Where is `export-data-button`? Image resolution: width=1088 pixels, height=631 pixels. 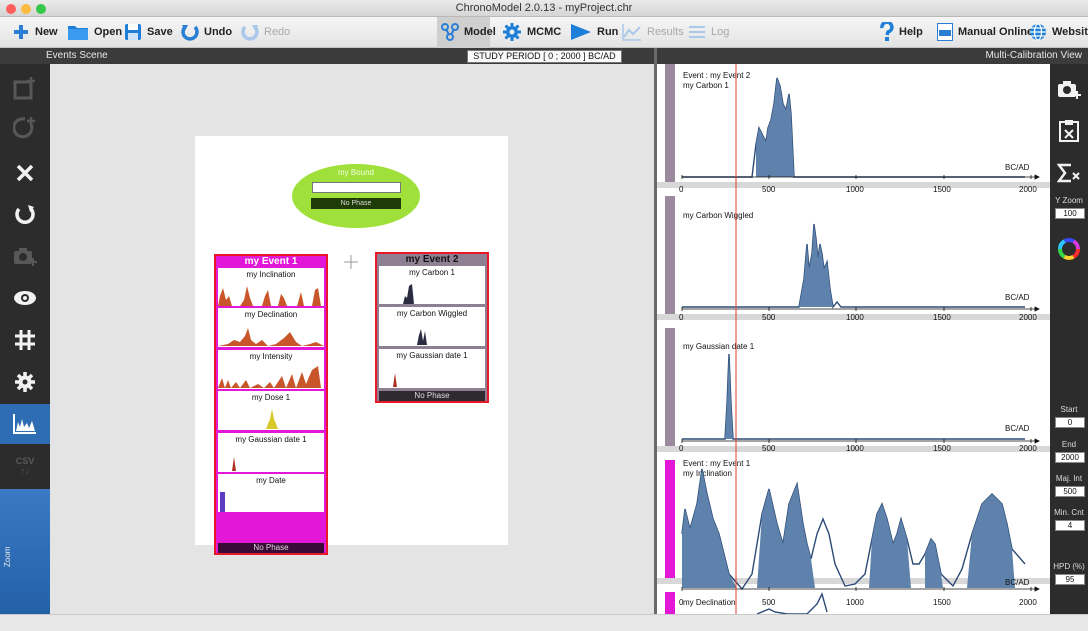 export-data-button is located at coordinates (1069, 131).